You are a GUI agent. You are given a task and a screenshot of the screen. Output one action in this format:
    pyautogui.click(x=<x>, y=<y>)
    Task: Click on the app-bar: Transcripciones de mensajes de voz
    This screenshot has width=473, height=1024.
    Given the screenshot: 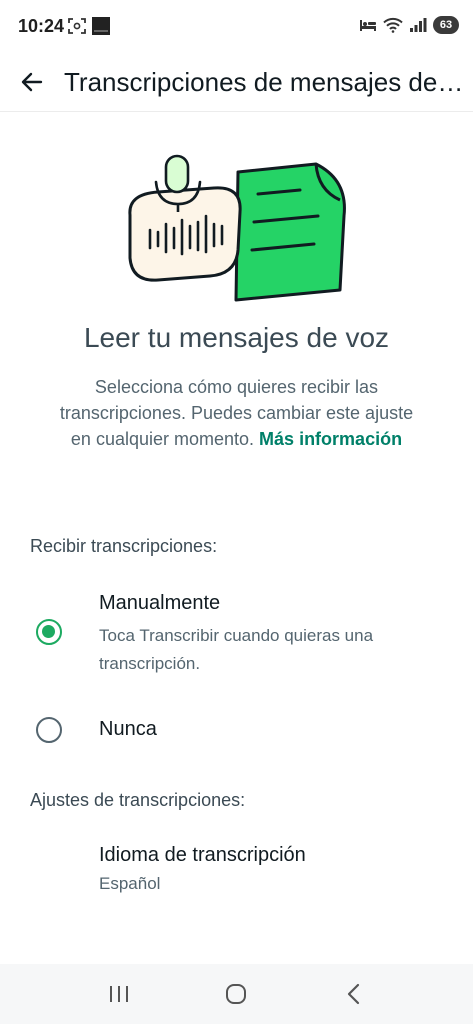 What is the action you would take?
    pyautogui.click(x=236, y=83)
    